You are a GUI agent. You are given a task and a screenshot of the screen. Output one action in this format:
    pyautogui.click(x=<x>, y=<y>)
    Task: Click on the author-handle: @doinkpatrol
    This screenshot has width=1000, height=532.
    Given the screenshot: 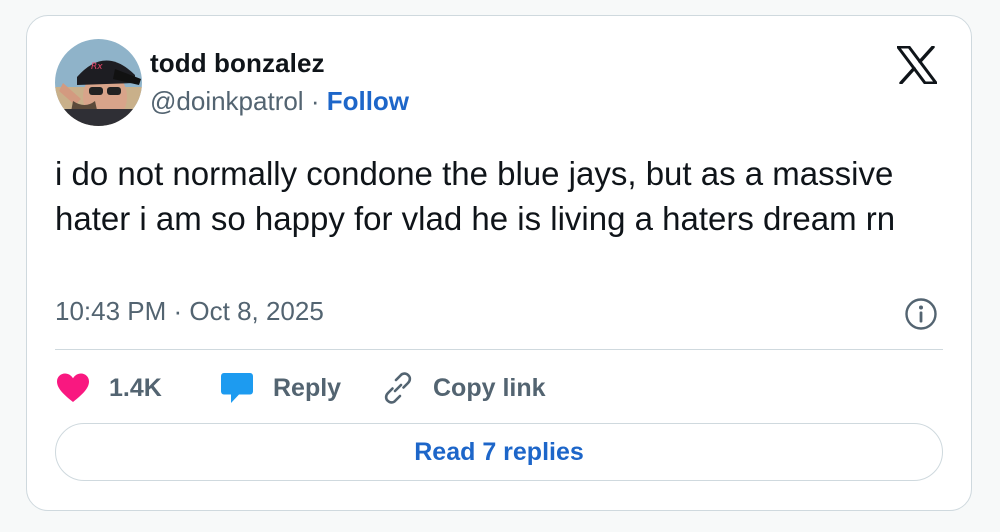 What is the action you would take?
    pyautogui.click(x=227, y=101)
    